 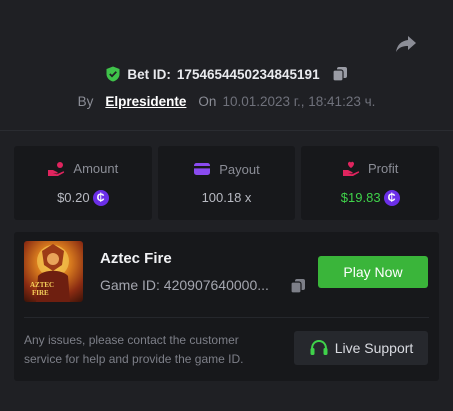 What do you see at coordinates (73, 197) in the screenshot?
I see `stat-amount-value: $0.20` at bounding box center [73, 197].